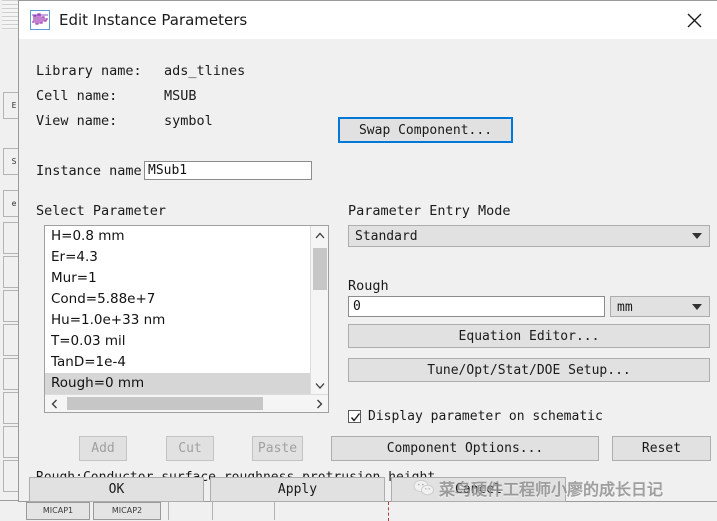 The height and width of the screenshot is (521, 717). I want to click on list-item: TanD=1e-4, so click(178, 362).